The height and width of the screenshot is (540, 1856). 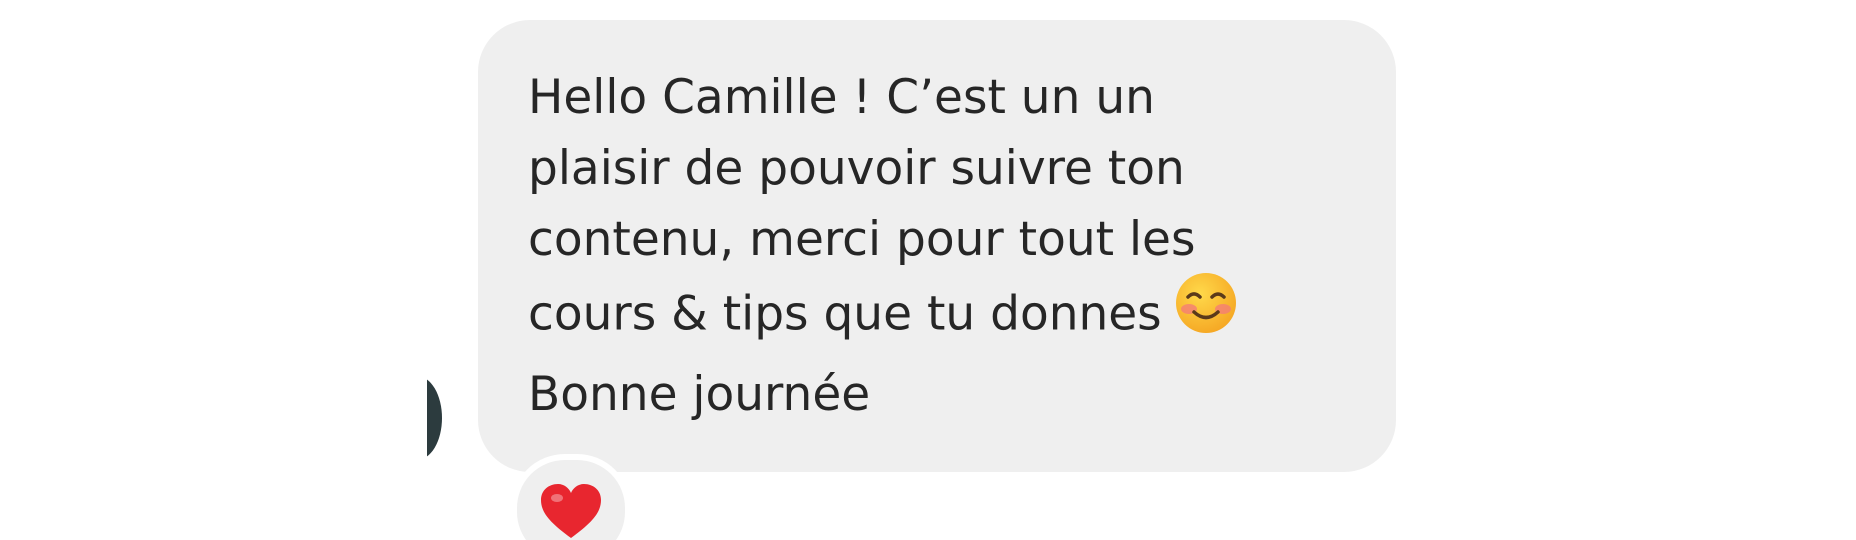 I want to click on message-line-text: cours & tips que tu donnes, so click(x=845, y=314).